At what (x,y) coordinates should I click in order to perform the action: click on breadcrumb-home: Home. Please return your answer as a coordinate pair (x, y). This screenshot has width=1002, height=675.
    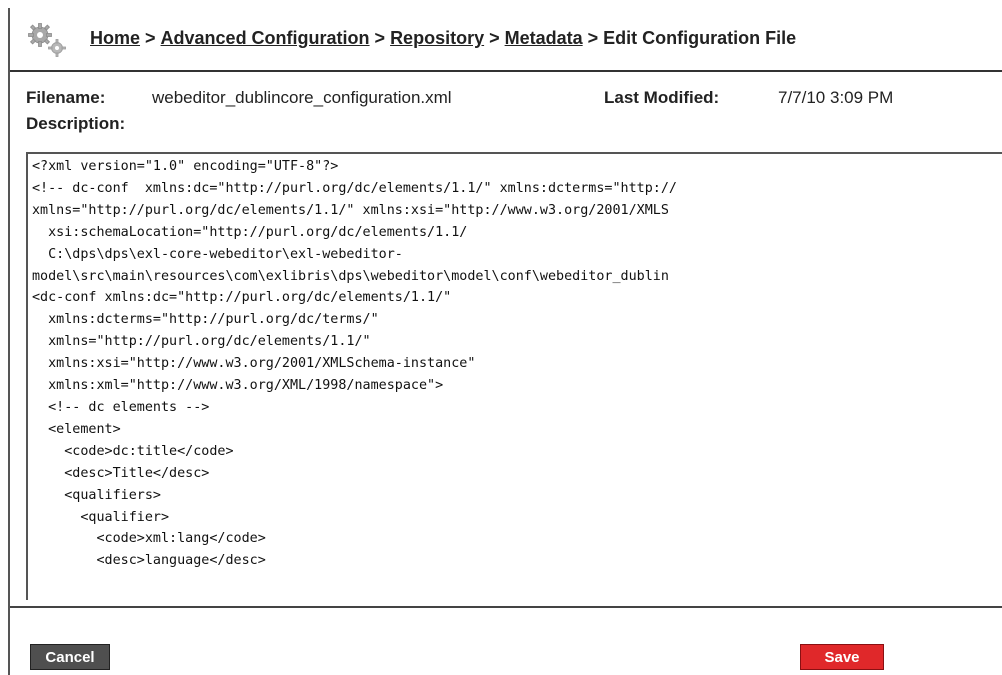
    Looking at the image, I should click on (115, 38).